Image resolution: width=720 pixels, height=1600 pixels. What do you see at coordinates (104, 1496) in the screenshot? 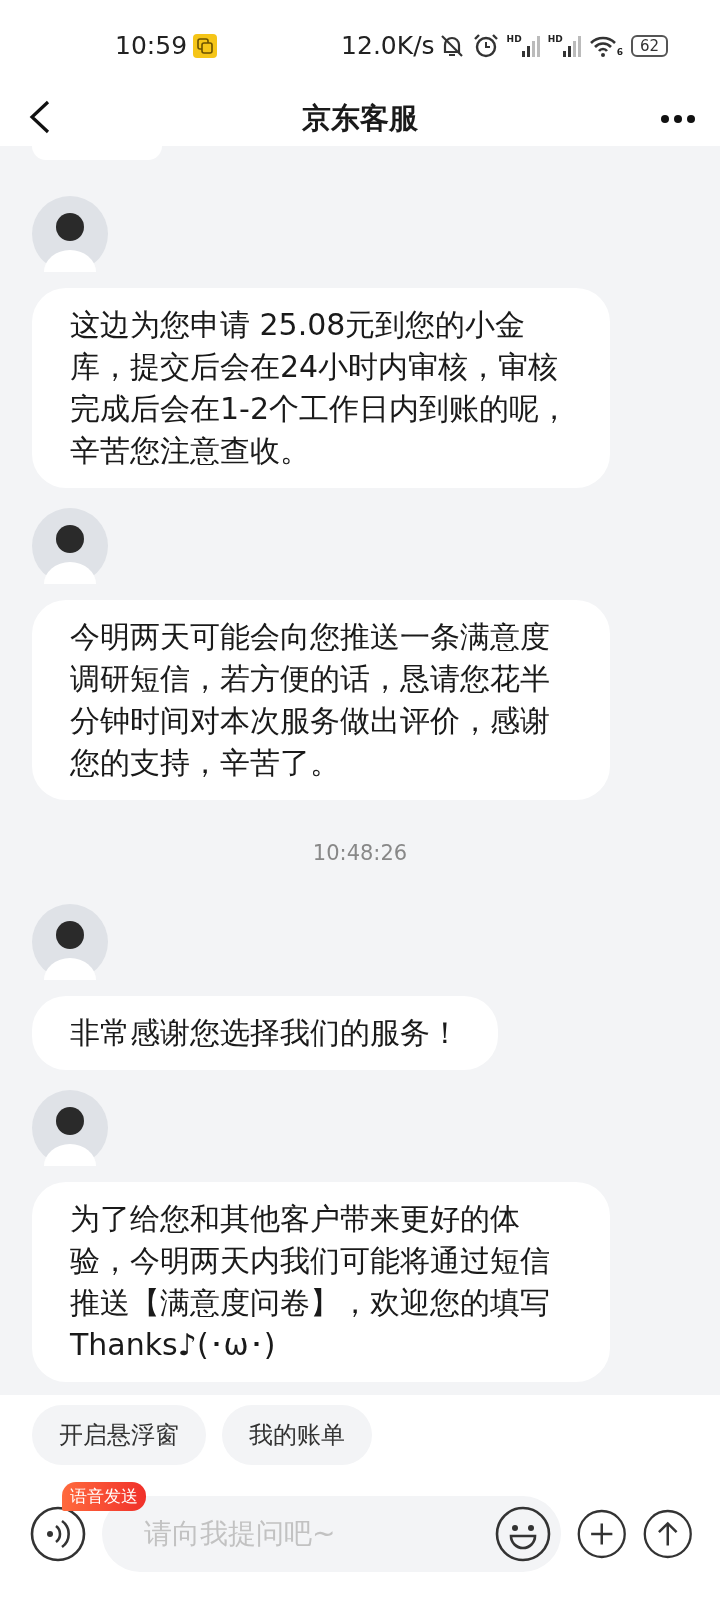
I see `voice-send-badge: 语音发送` at bounding box center [104, 1496].